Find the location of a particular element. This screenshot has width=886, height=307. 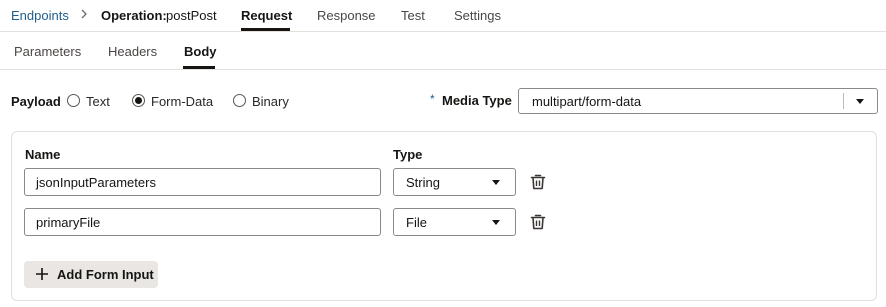

subtab-parameters: Parameters is located at coordinates (47, 51).